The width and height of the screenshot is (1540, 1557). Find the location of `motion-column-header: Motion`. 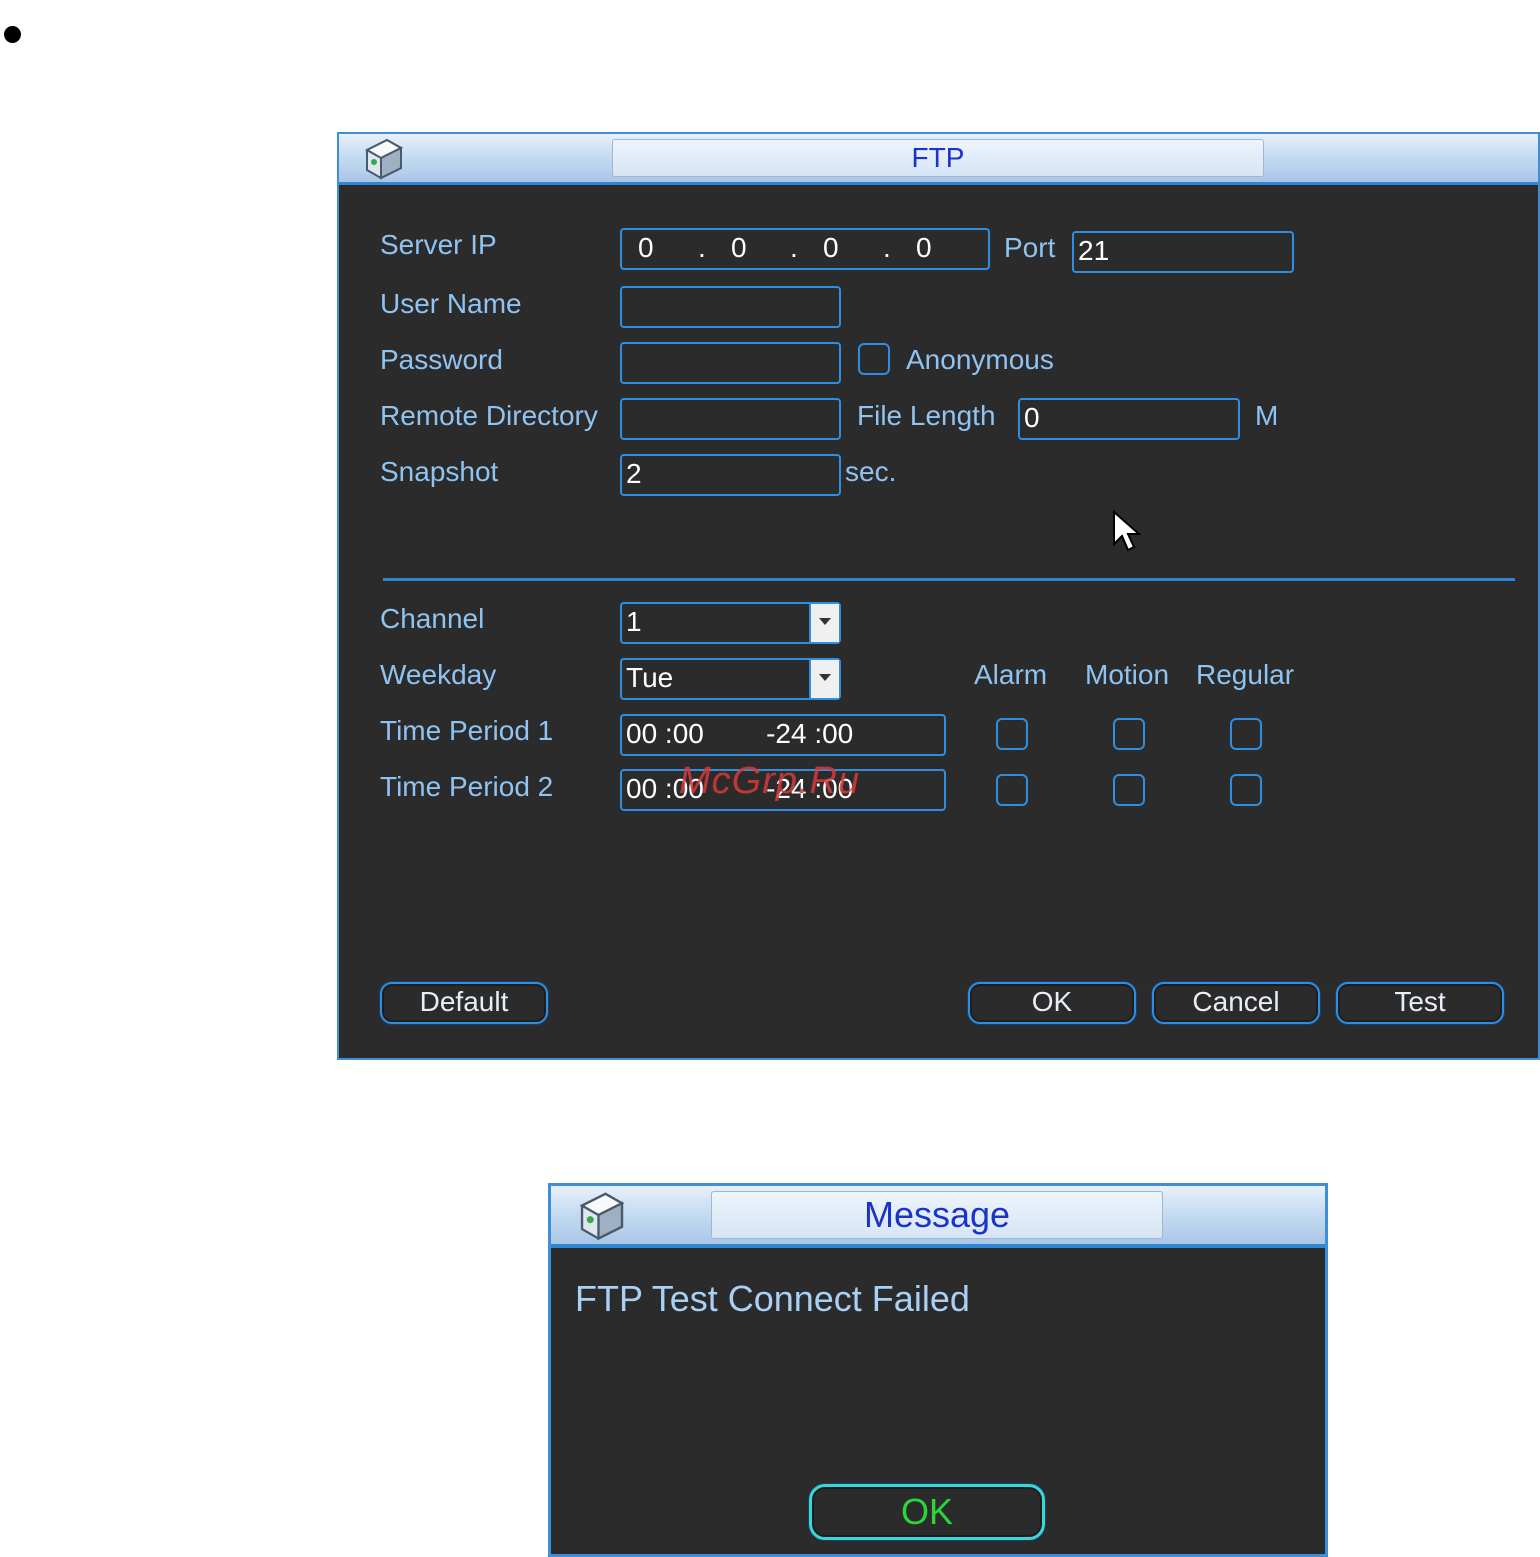

motion-column-header: Motion is located at coordinates (1127, 674).